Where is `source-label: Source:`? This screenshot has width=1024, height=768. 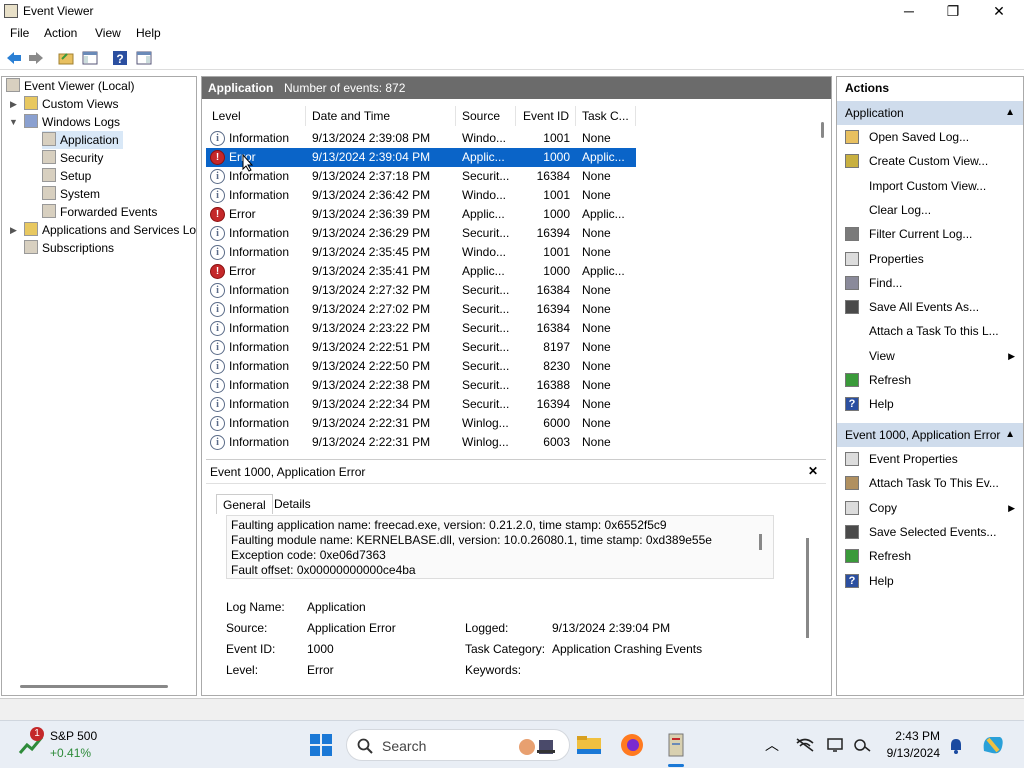 source-label: Source: is located at coordinates (247, 628).